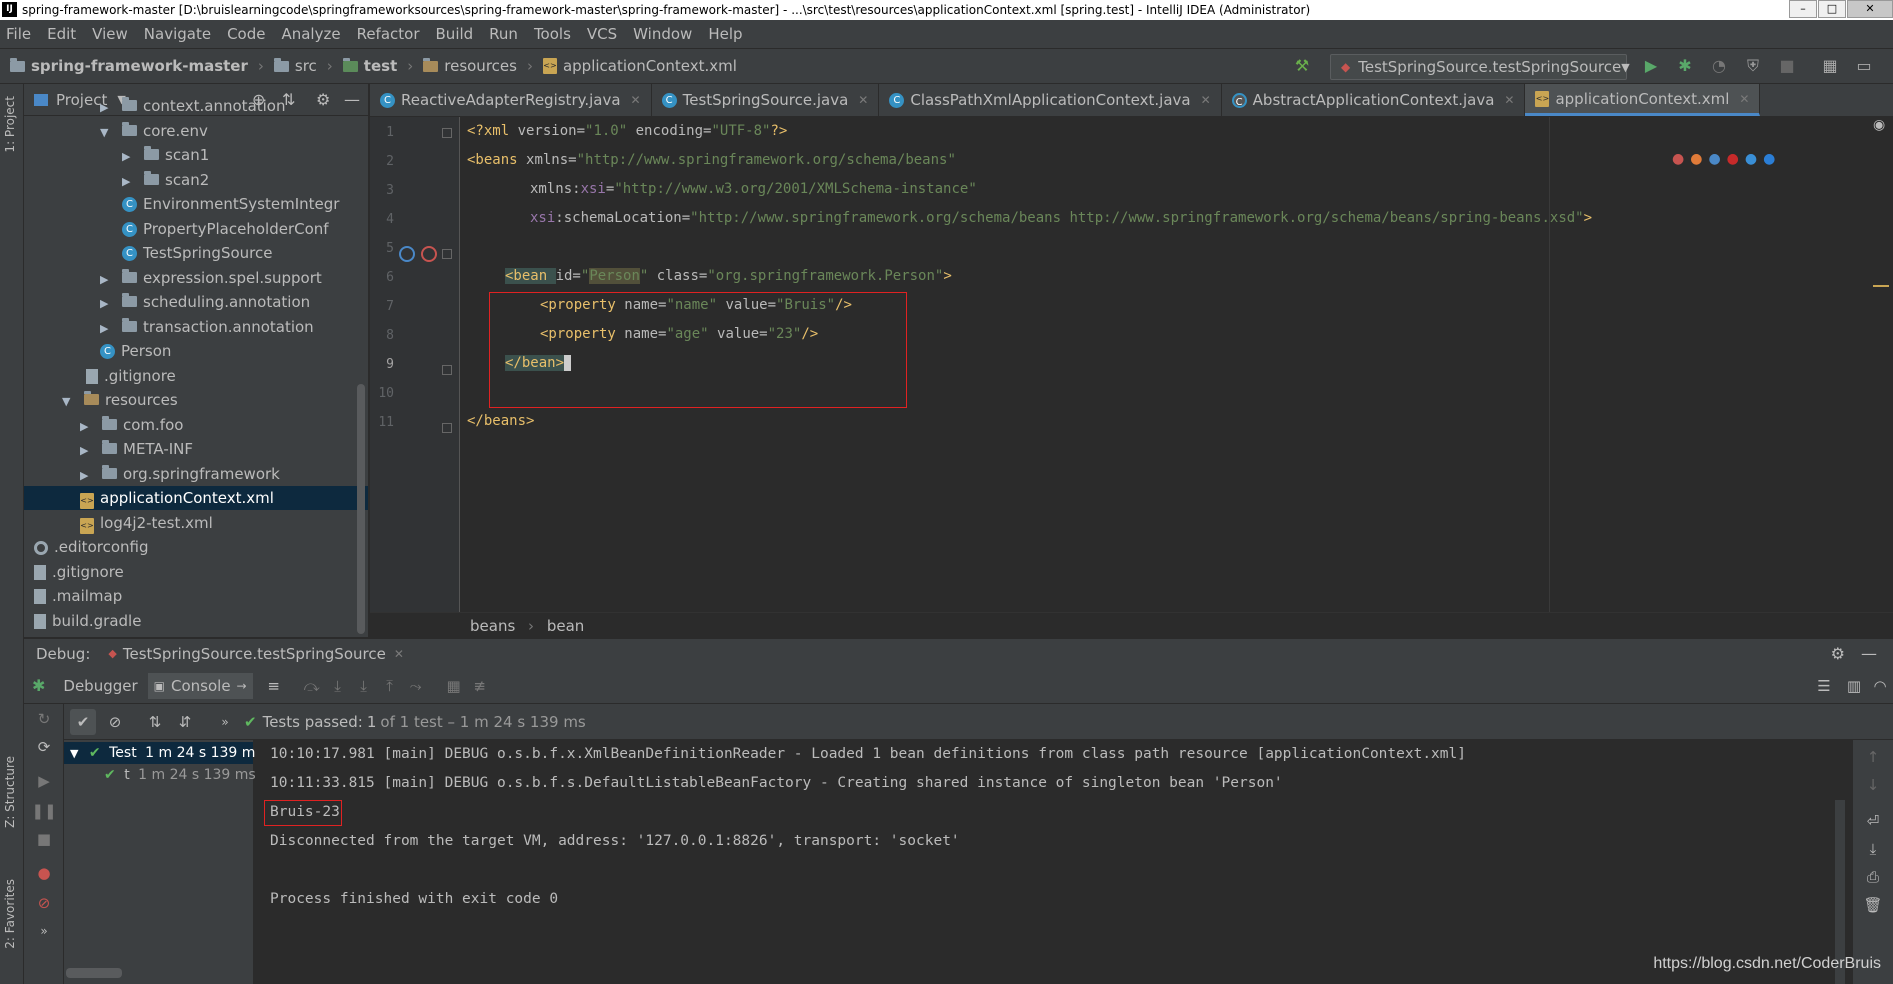 The height and width of the screenshot is (984, 1893). What do you see at coordinates (1480, 67) in the screenshot?
I see `run-configuration-select: ◆ TestSpringSource.testSpringSource ▼` at bounding box center [1480, 67].